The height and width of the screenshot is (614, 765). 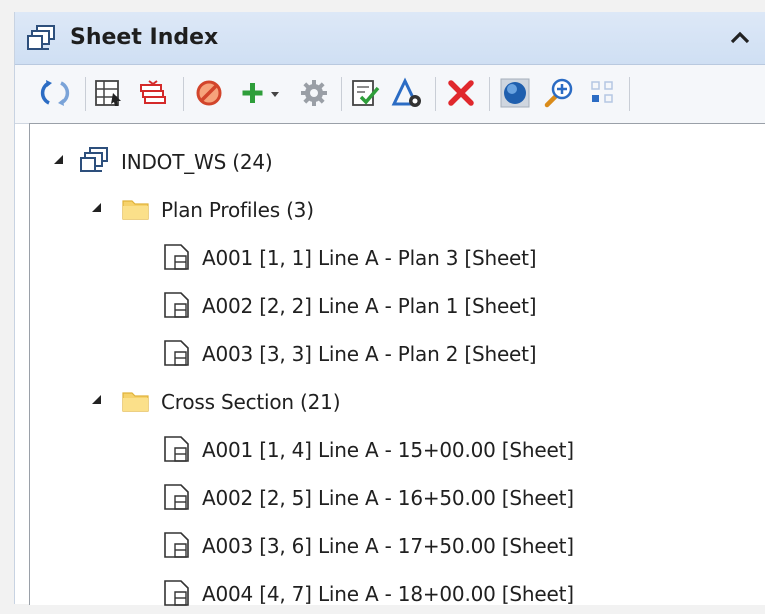 I want to click on panel-title: Sheet Index, so click(x=144, y=37).